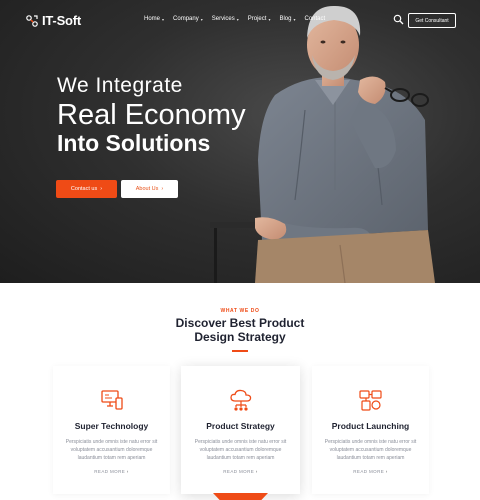 The height and width of the screenshot is (500, 480). I want to click on menu-item-label: Project, so click(257, 19).